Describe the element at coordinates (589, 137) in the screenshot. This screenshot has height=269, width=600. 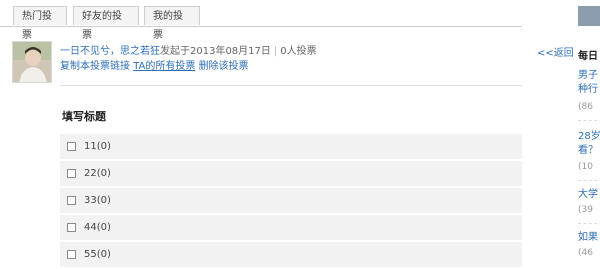
I see `sidebar-item-link: 28岁` at that location.